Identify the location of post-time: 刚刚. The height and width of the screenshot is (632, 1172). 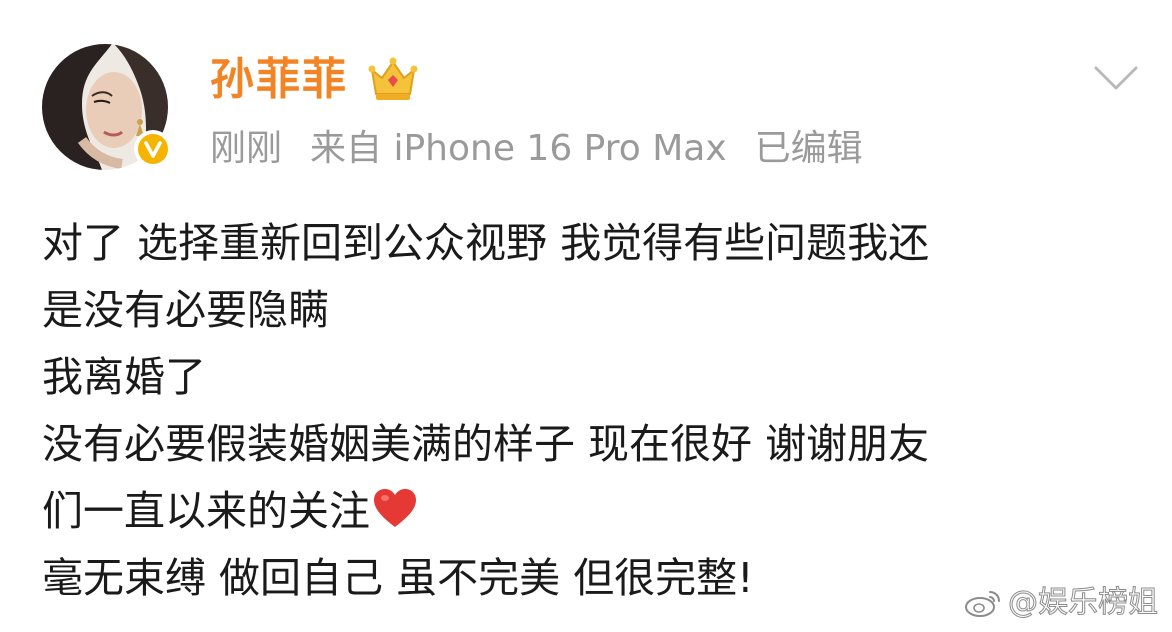
(246, 148).